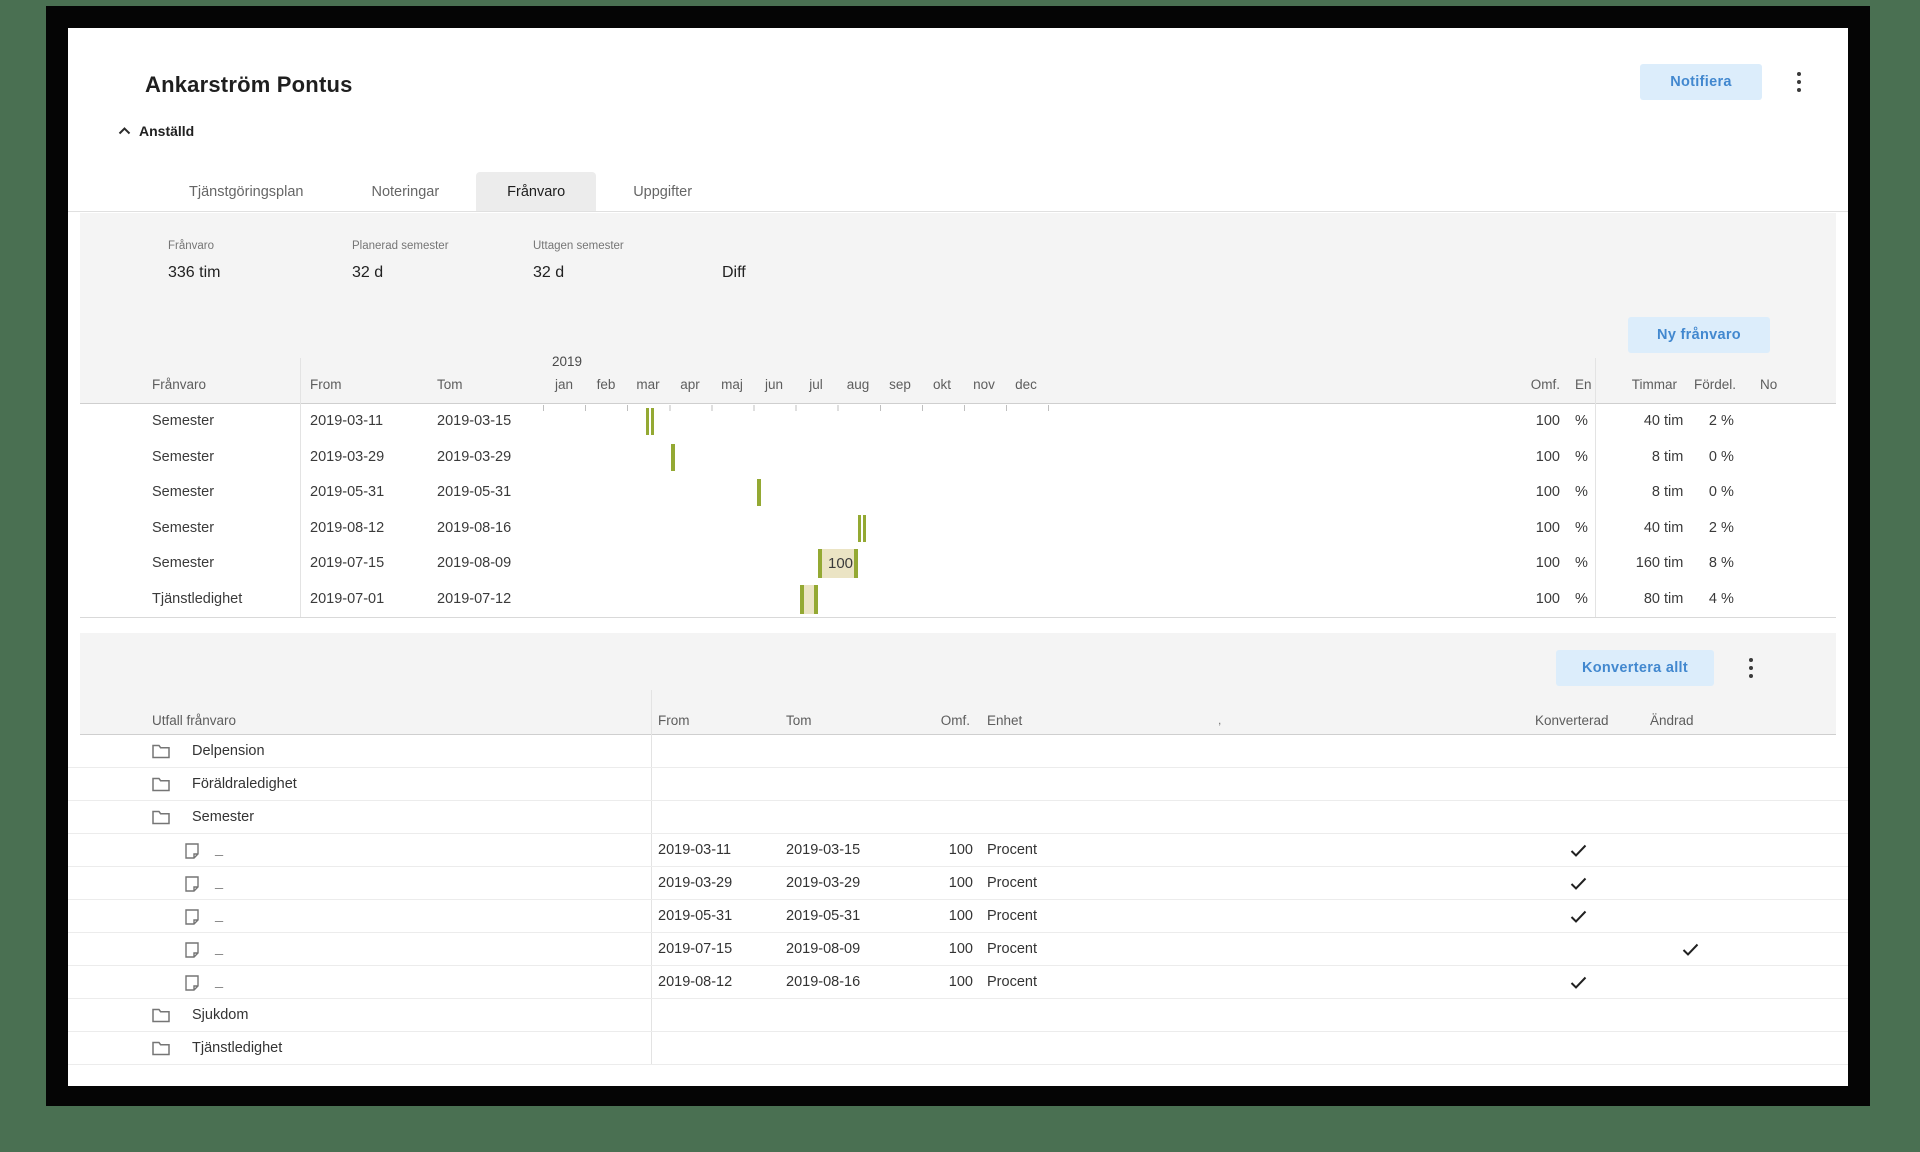 The height and width of the screenshot is (1152, 1920). Describe the element at coordinates (246, 191) in the screenshot. I see `tab-tjanstgoringsplan: Tjänstgöringsplan` at that location.